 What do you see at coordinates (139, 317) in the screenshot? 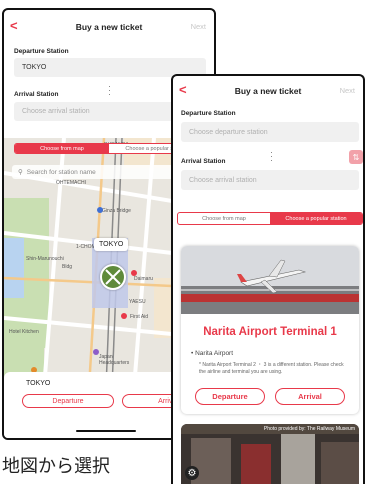
I see `svg-text: First Aid` at bounding box center [139, 317].